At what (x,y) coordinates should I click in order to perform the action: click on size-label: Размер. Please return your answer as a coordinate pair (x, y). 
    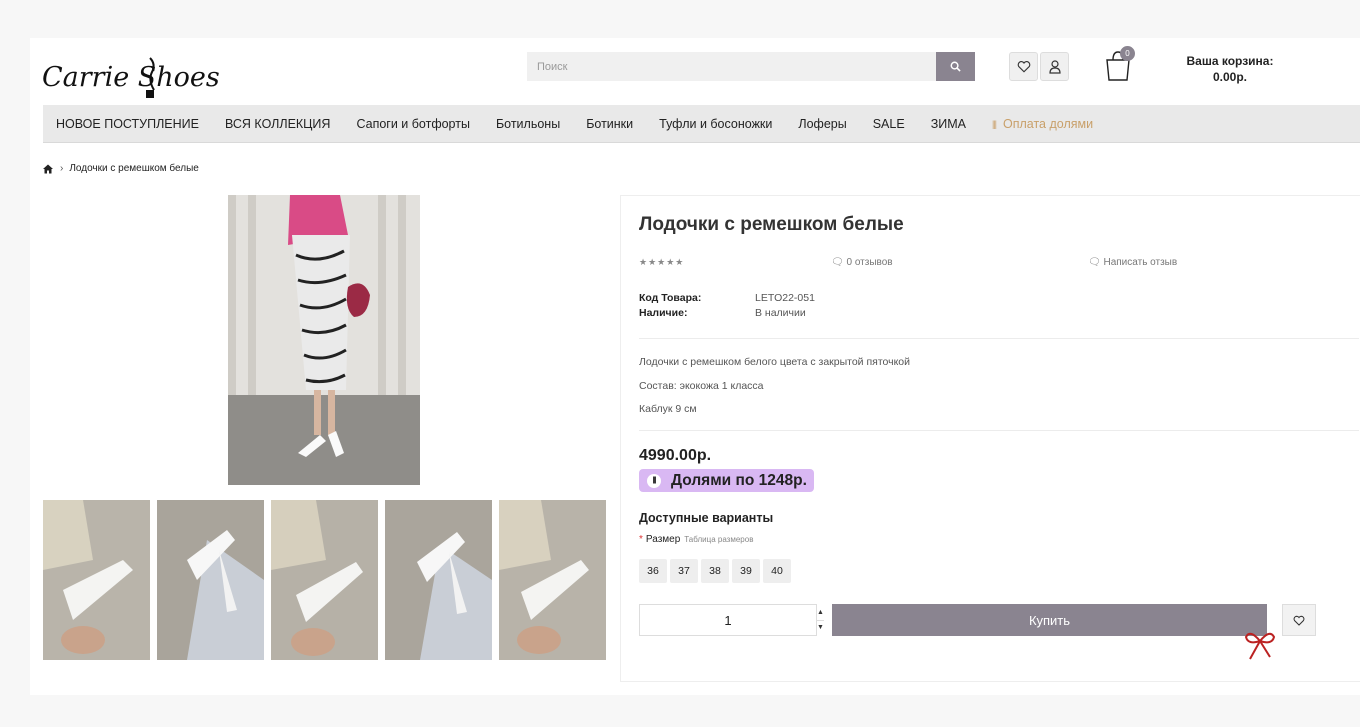
    Looking at the image, I should click on (663, 539).